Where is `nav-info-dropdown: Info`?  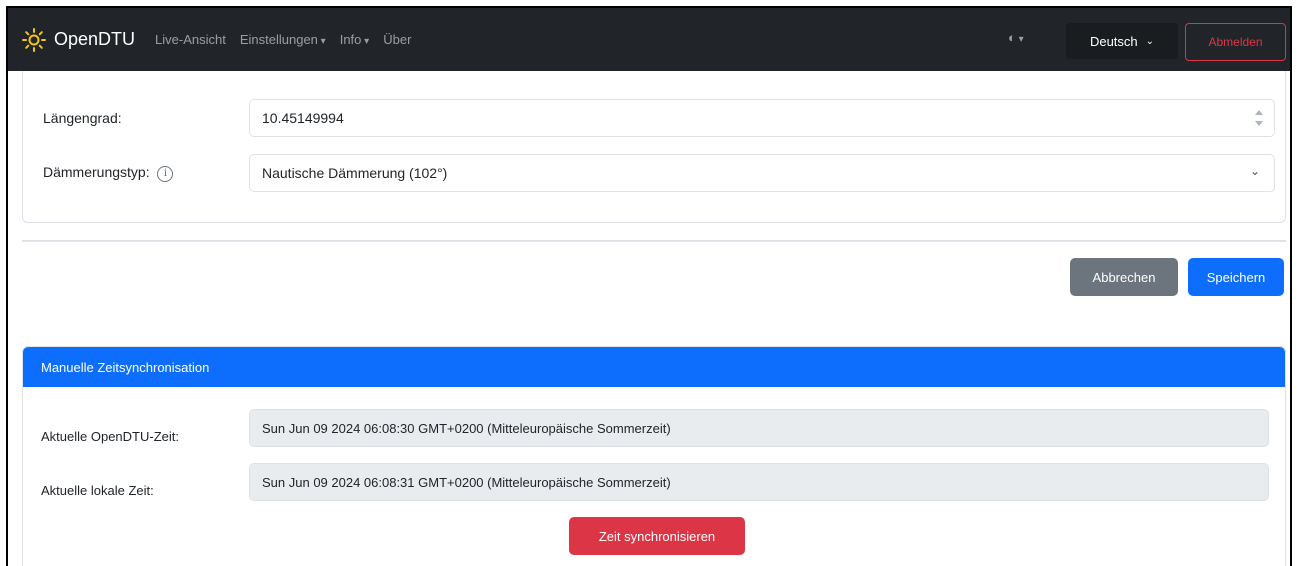 nav-info-dropdown: Info is located at coordinates (355, 39).